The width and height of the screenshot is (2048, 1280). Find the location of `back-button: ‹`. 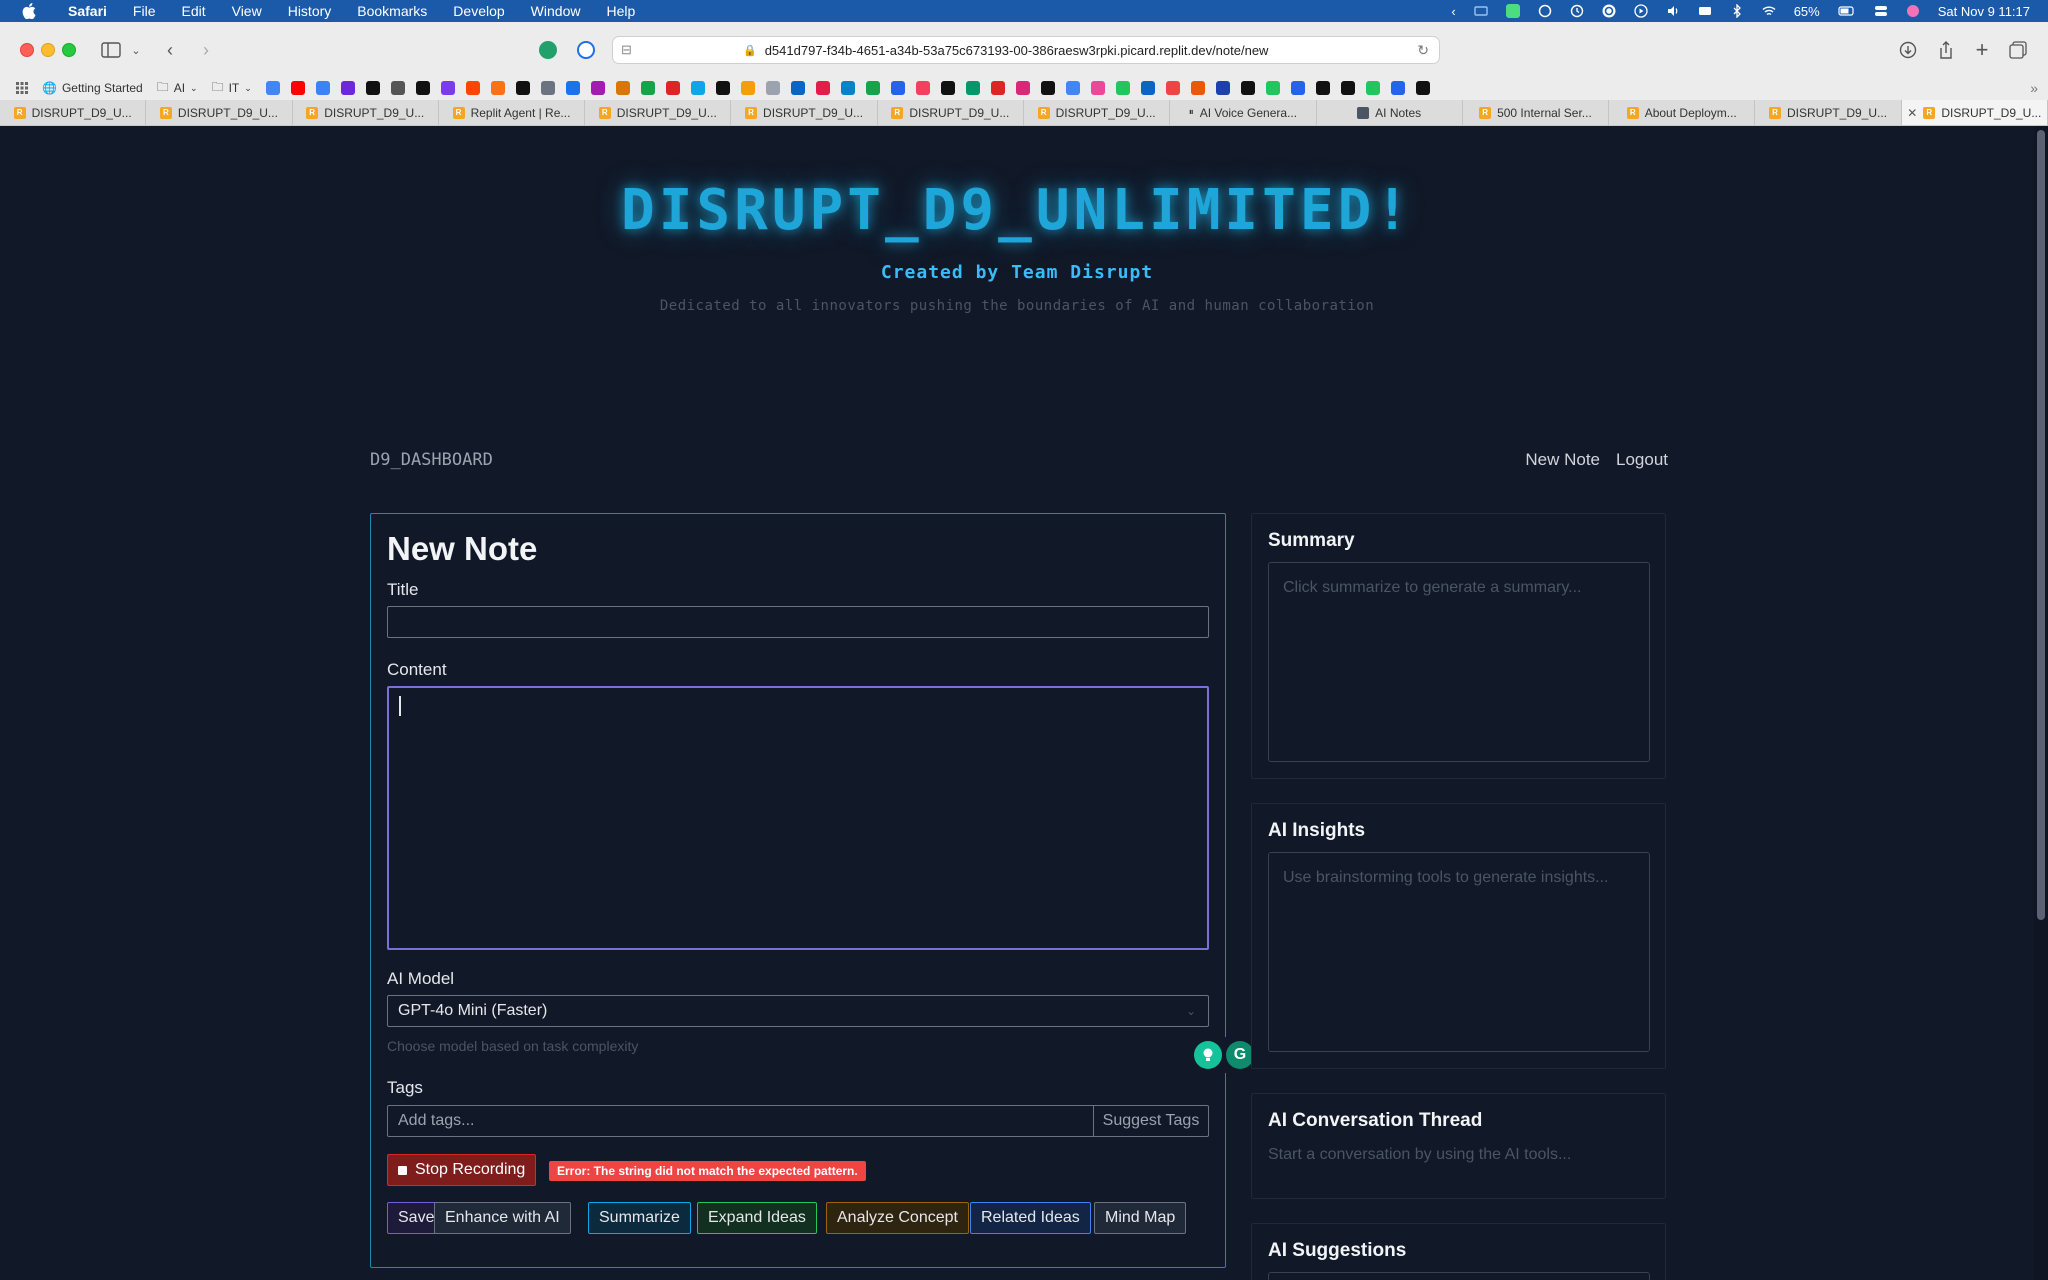

back-button: ‹ is located at coordinates (170, 50).